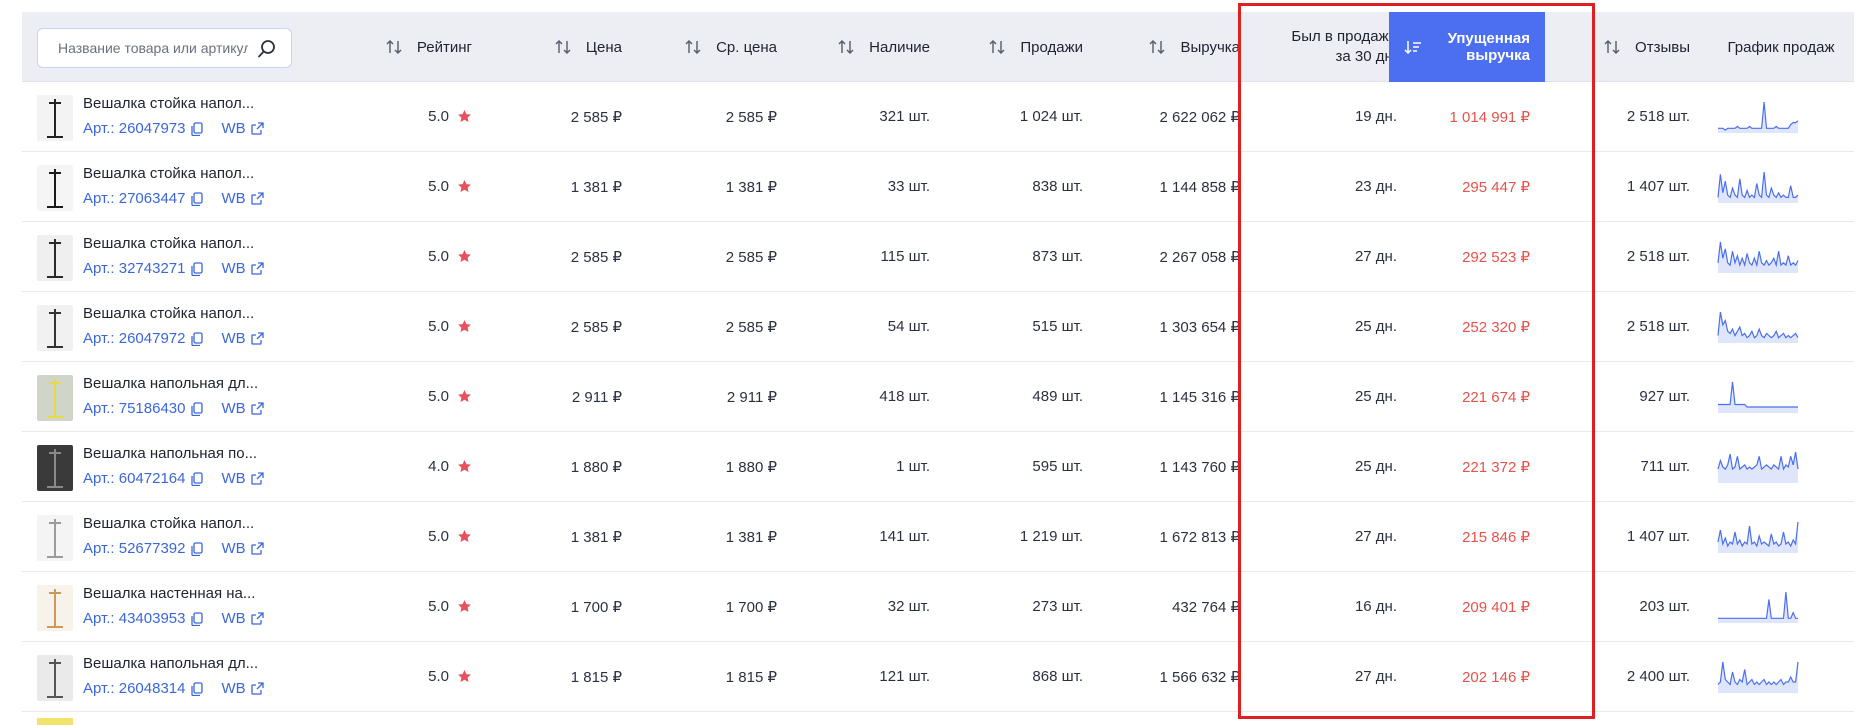 The width and height of the screenshot is (1876, 725). Describe the element at coordinates (596, 537) in the screenshot. I see `price-cell: 1 381 ₽` at that location.